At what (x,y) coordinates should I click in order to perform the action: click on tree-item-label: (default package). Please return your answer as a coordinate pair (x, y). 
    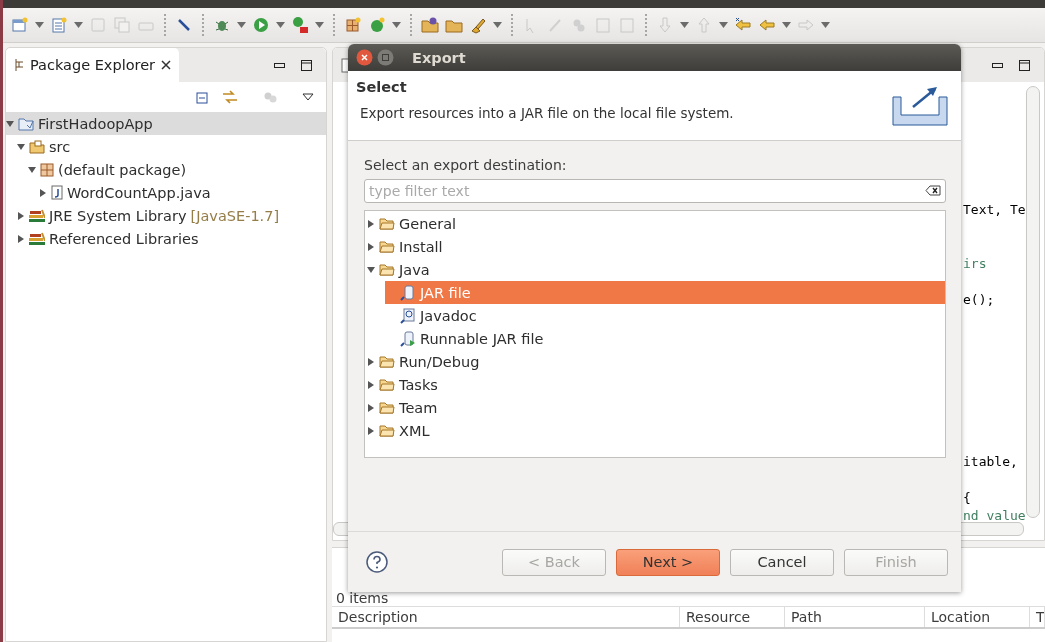
    Looking at the image, I should click on (122, 169).